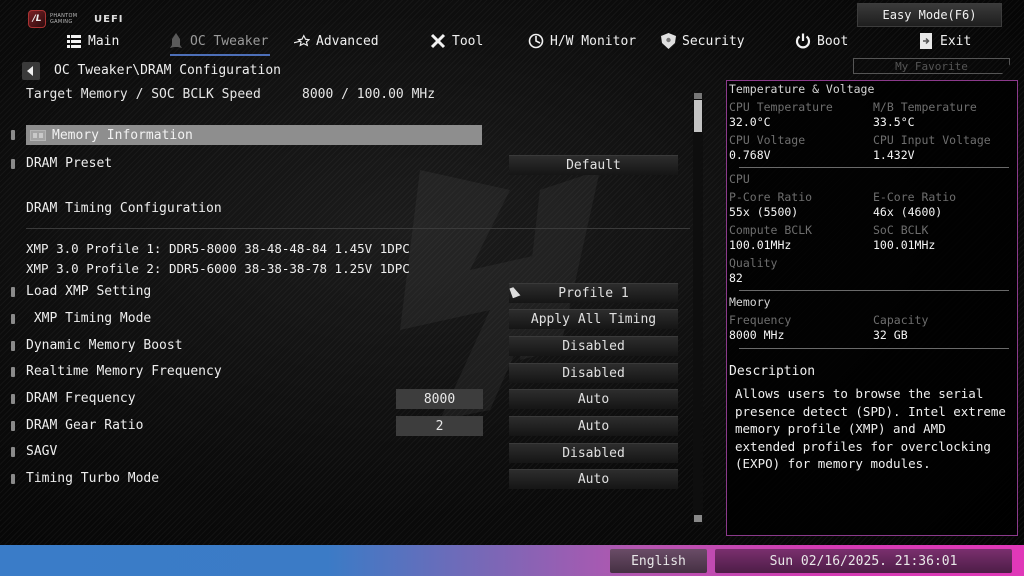 The image size is (1024, 576). I want to click on tools-icon, so click(438, 41).